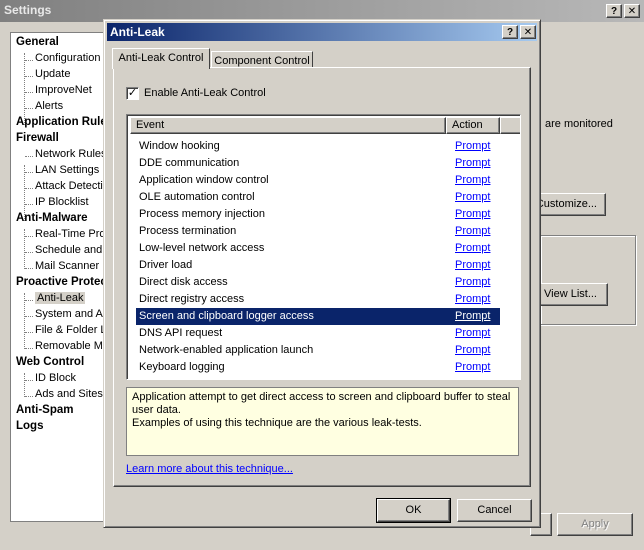 The width and height of the screenshot is (644, 550). I want to click on dialog-help-button: ?, so click(510, 32).